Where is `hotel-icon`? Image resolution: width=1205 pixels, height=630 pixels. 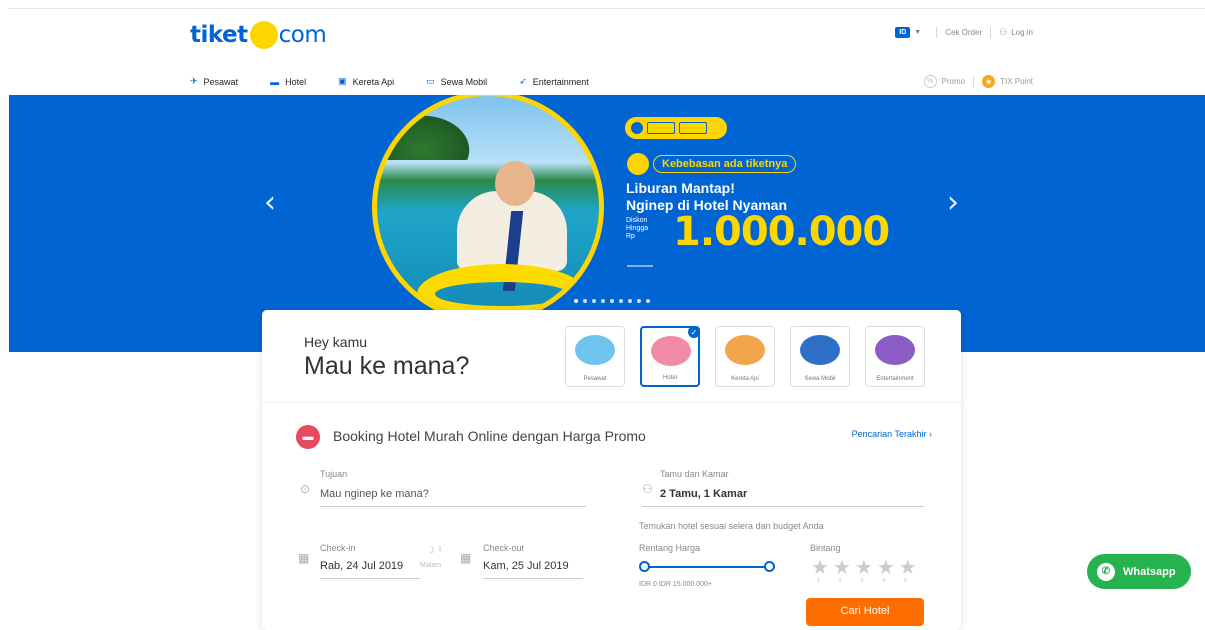 hotel-icon is located at coordinates (671, 351).